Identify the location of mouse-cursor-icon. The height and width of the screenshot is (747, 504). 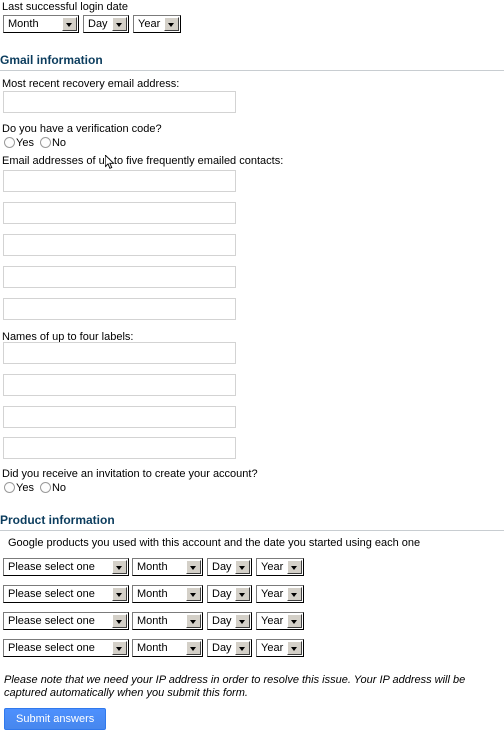
(110, 162).